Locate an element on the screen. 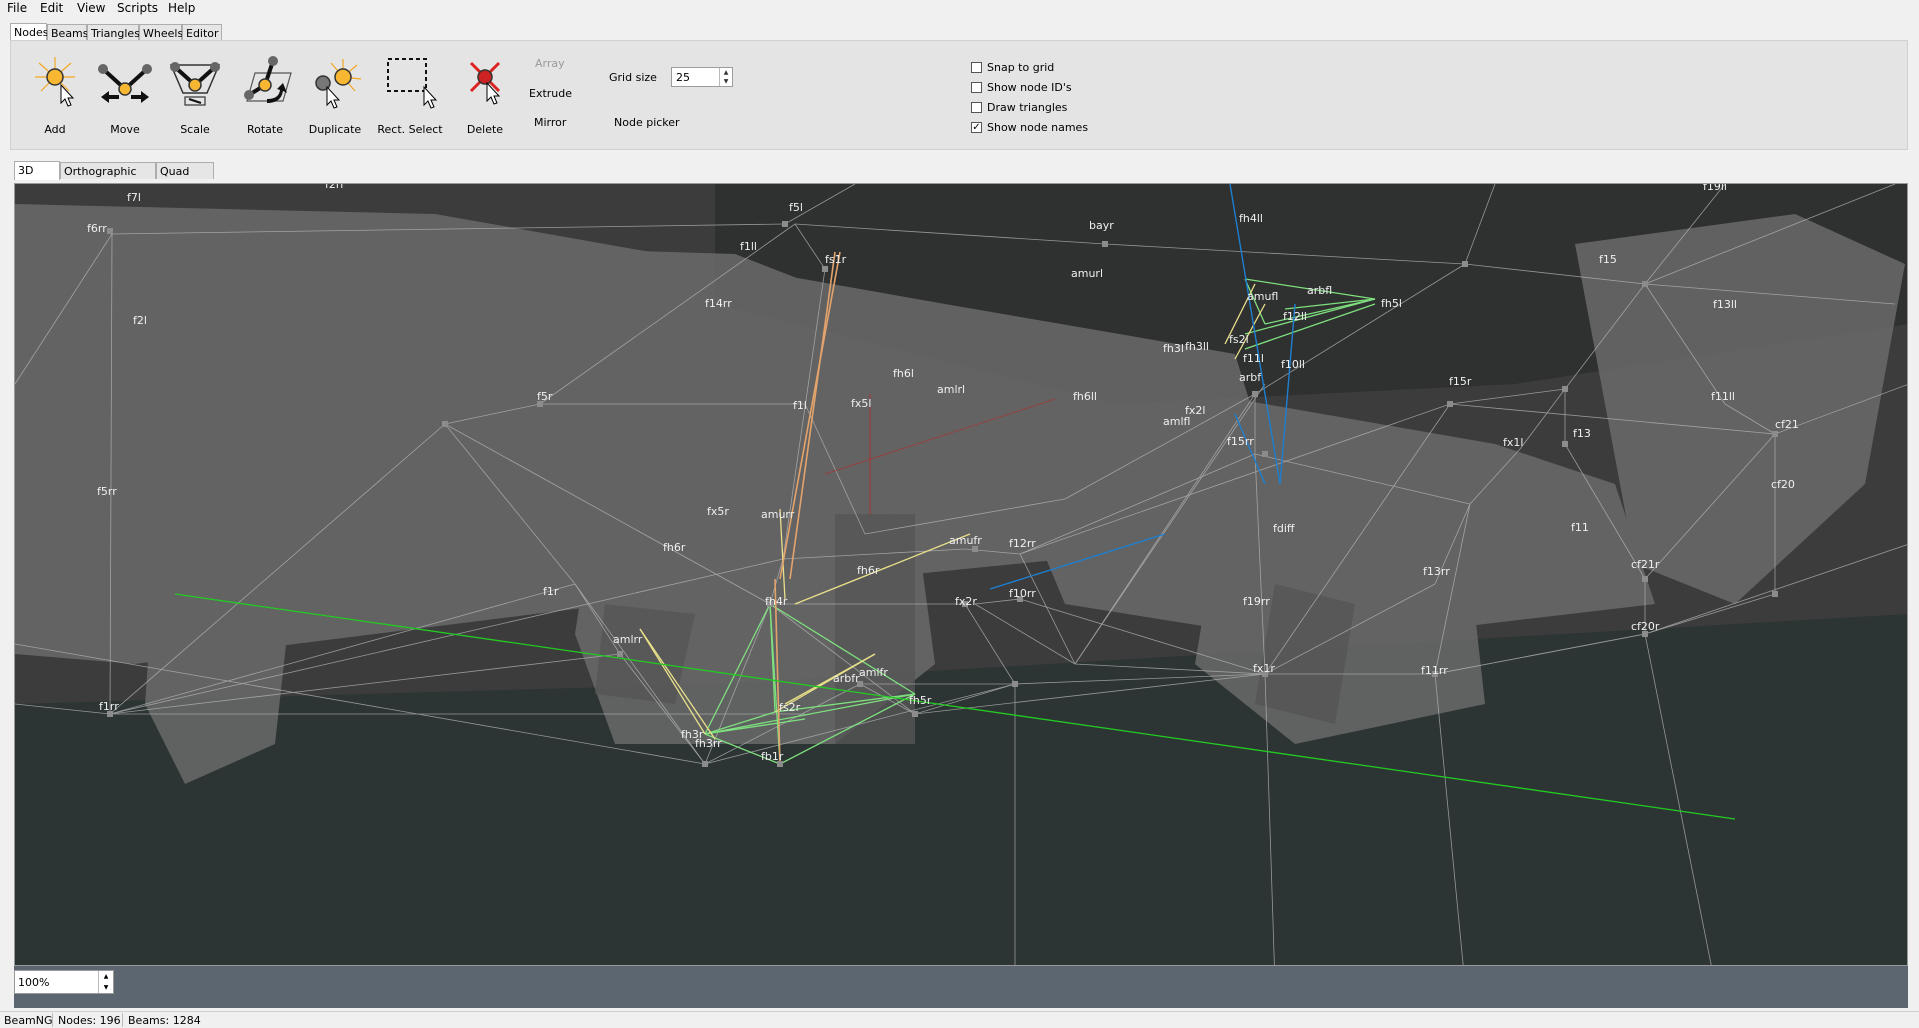  rotate-tool-button: Rotate is located at coordinates (265, 99).